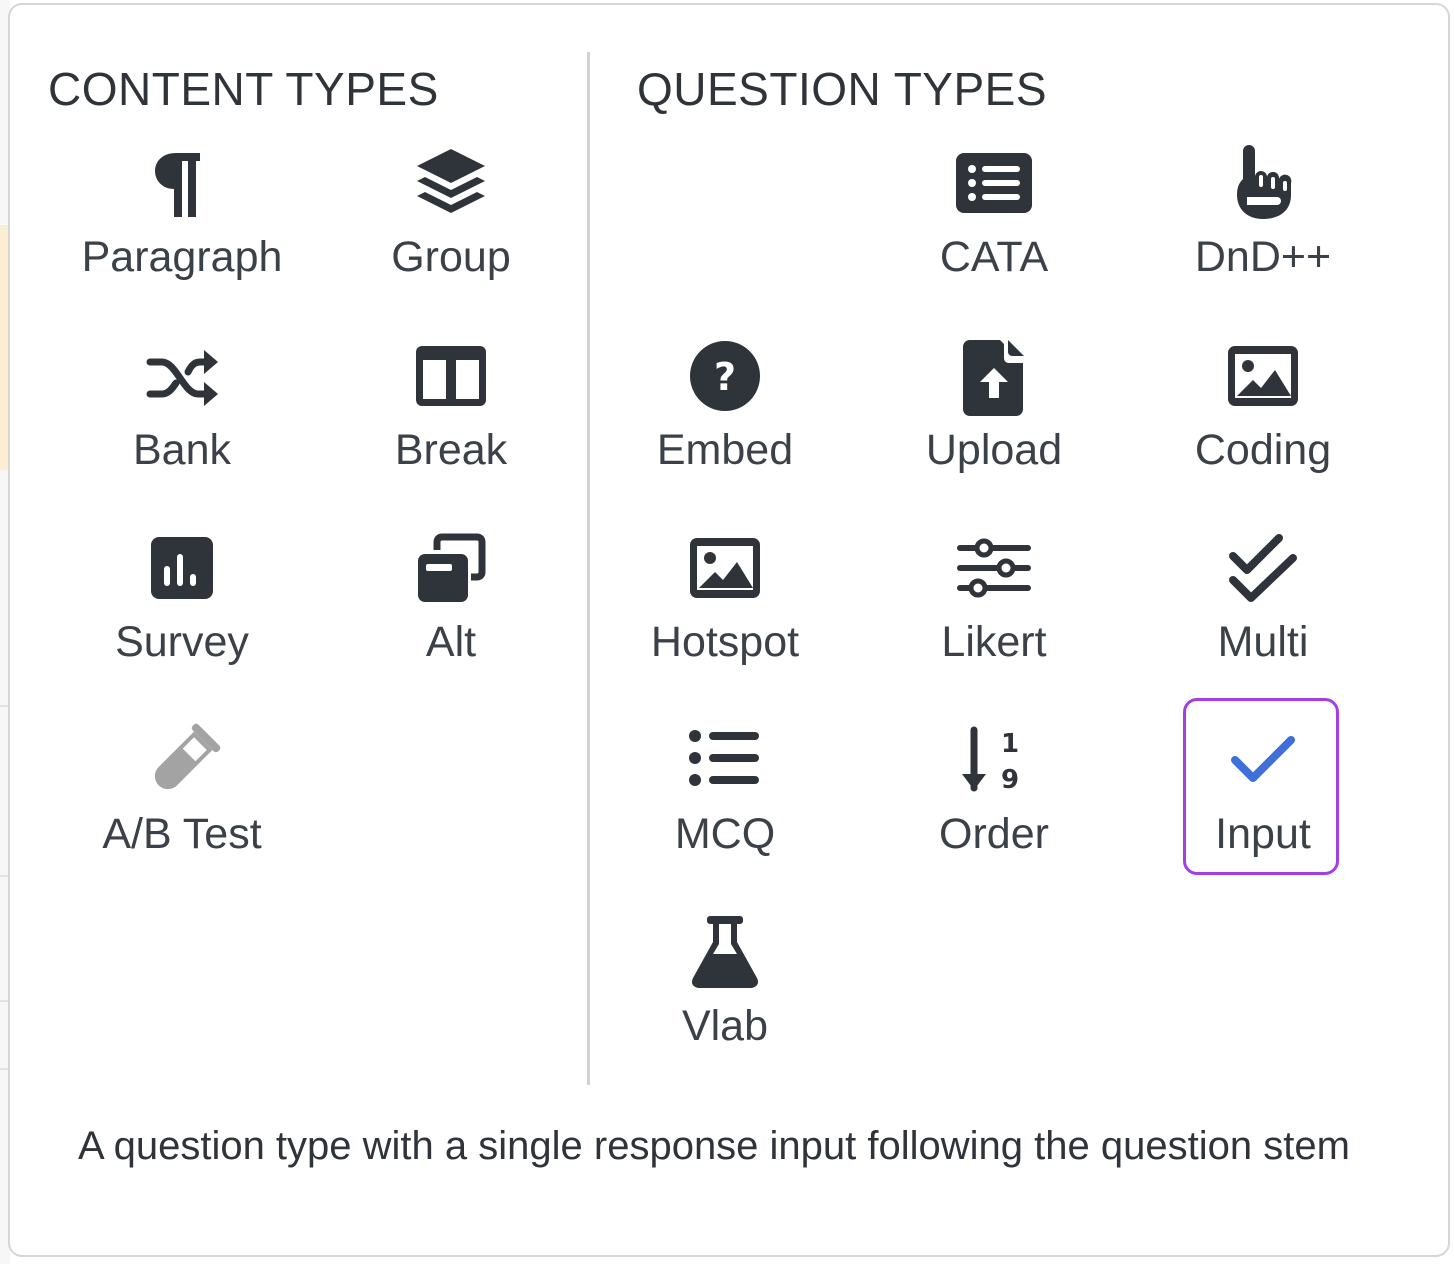 Image resolution: width=1454 pixels, height=1264 pixels. What do you see at coordinates (182, 642) in the screenshot?
I see `content-type-label: Survey` at bounding box center [182, 642].